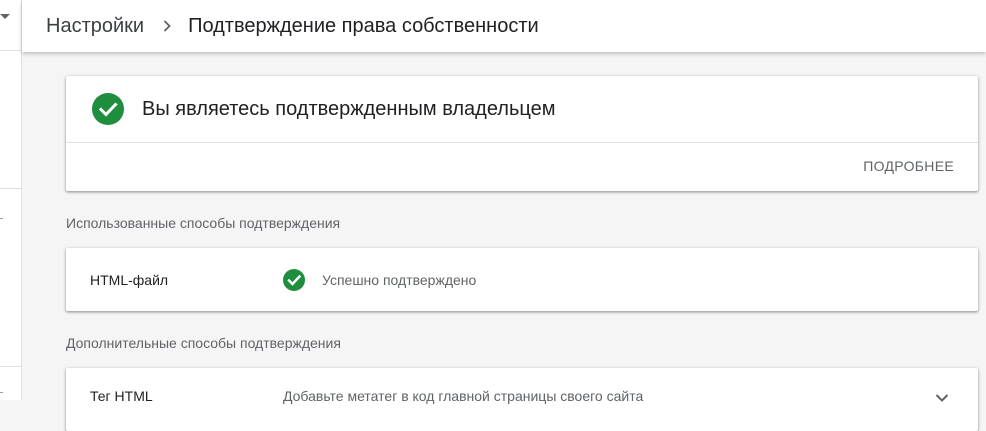  Describe the element at coordinates (167, 26) in the screenshot. I see `chevron-right-icon` at that location.